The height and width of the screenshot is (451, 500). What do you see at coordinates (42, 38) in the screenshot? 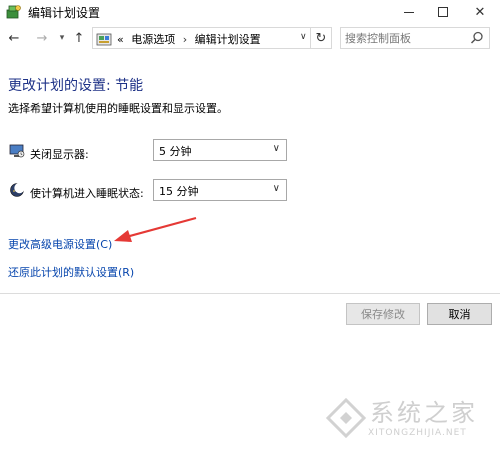
I see `forward-arrow-icon: →` at bounding box center [42, 38].